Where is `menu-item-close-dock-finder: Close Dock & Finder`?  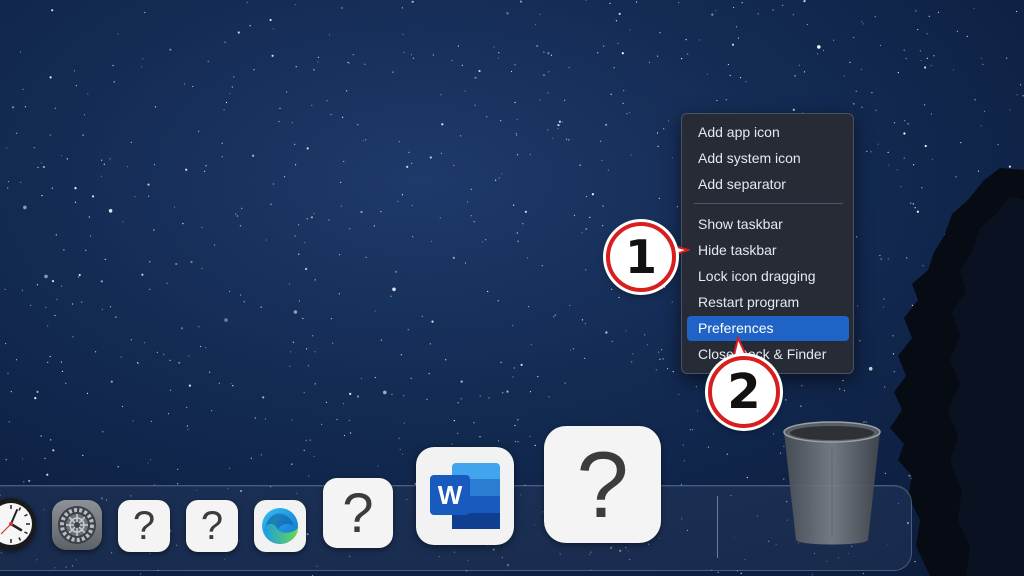 menu-item-close-dock-finder: Close Dock & Finder is located at coordinates (768, 354).